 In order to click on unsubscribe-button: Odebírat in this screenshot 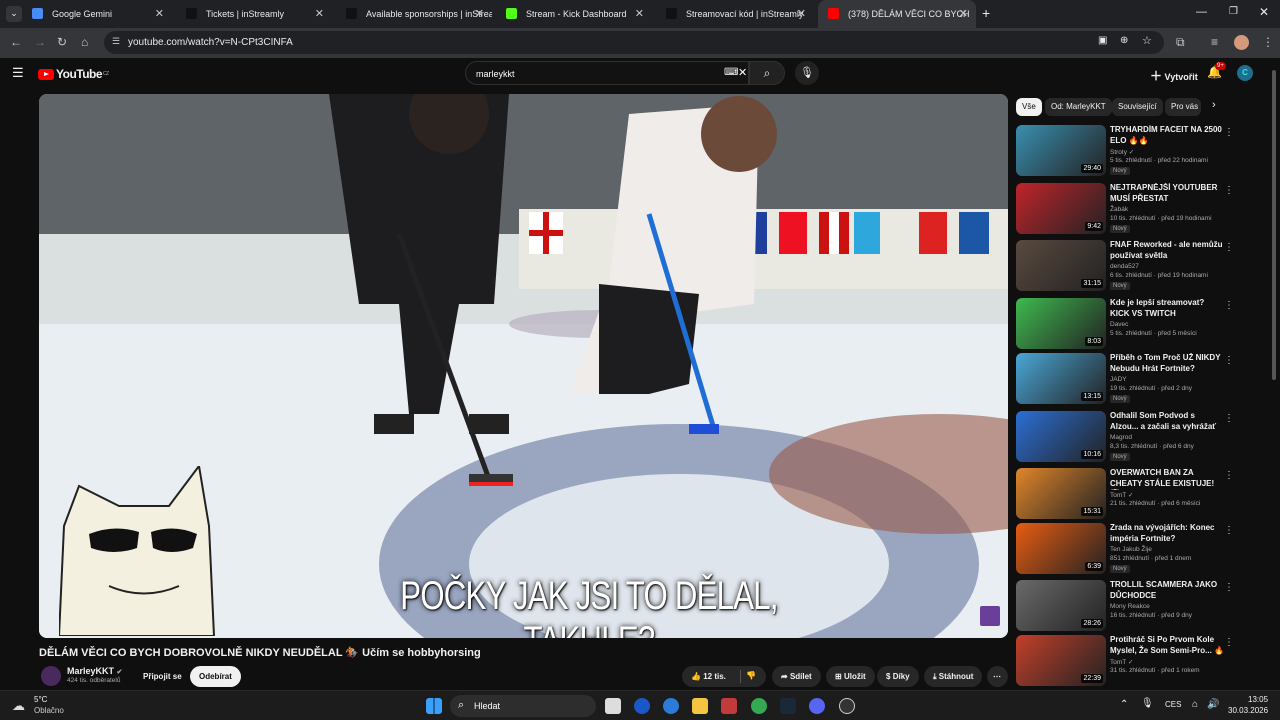, I will do `click(215, 676)`.